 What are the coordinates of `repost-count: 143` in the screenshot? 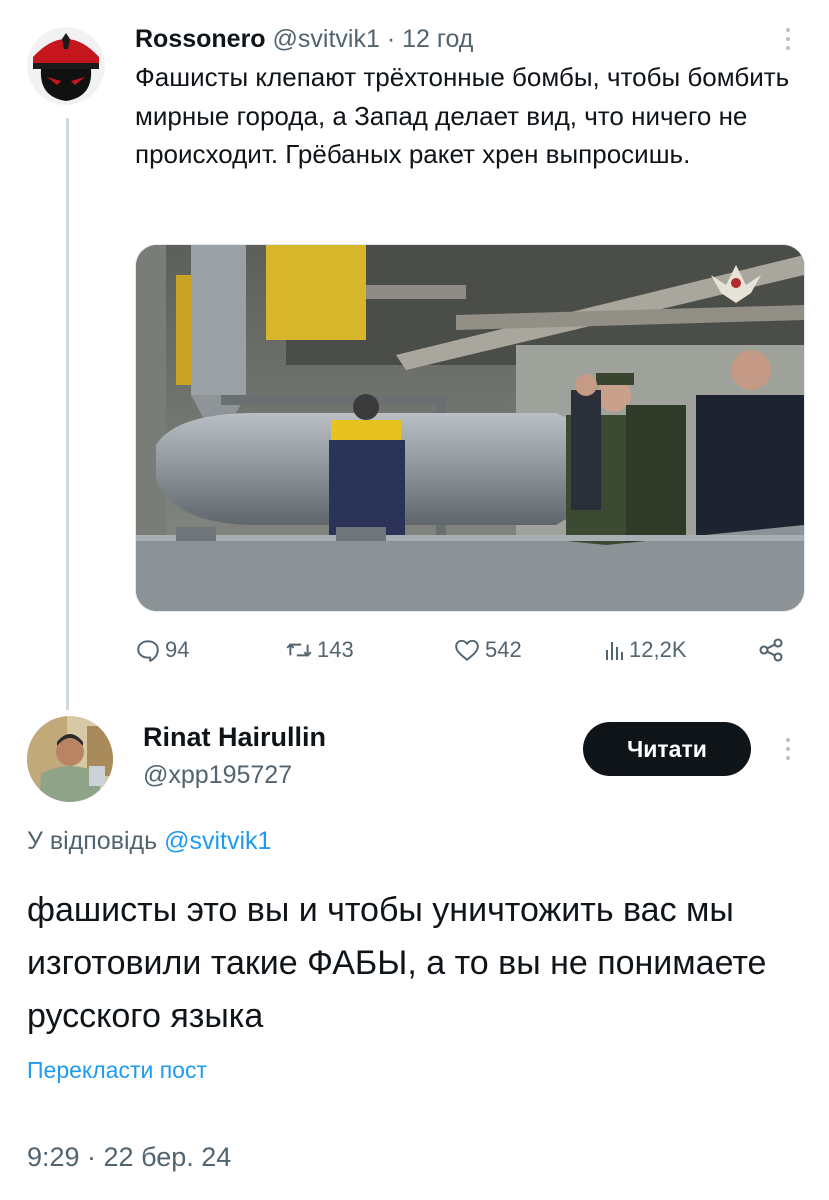 It's located at (335, 649).